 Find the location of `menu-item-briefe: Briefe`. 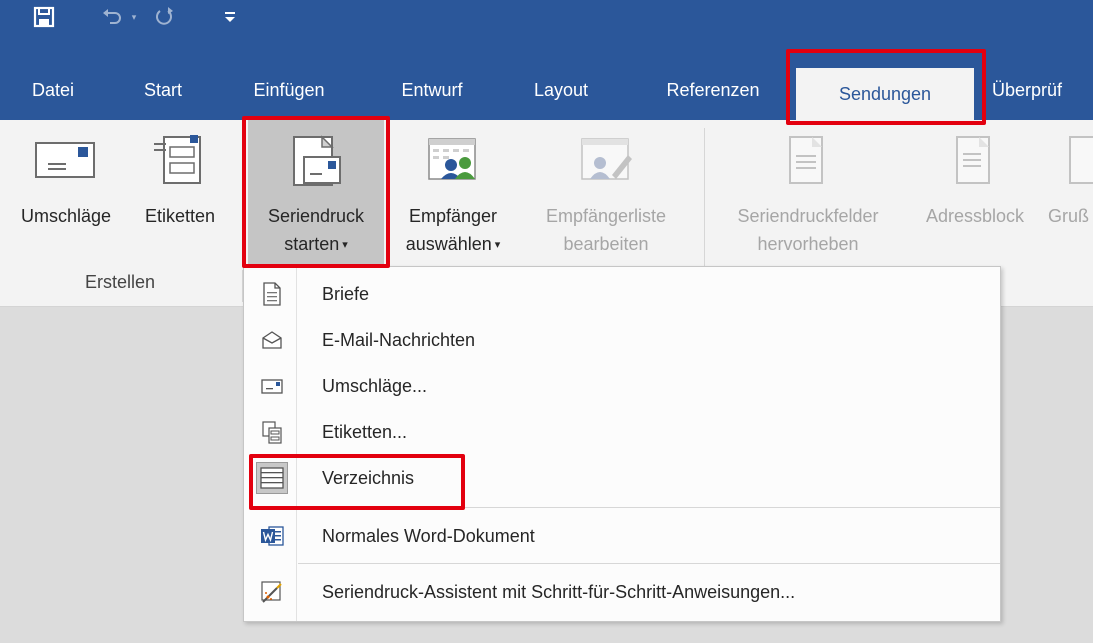

menu-item-briefe: Briefe is located at coordinates (622, 294).